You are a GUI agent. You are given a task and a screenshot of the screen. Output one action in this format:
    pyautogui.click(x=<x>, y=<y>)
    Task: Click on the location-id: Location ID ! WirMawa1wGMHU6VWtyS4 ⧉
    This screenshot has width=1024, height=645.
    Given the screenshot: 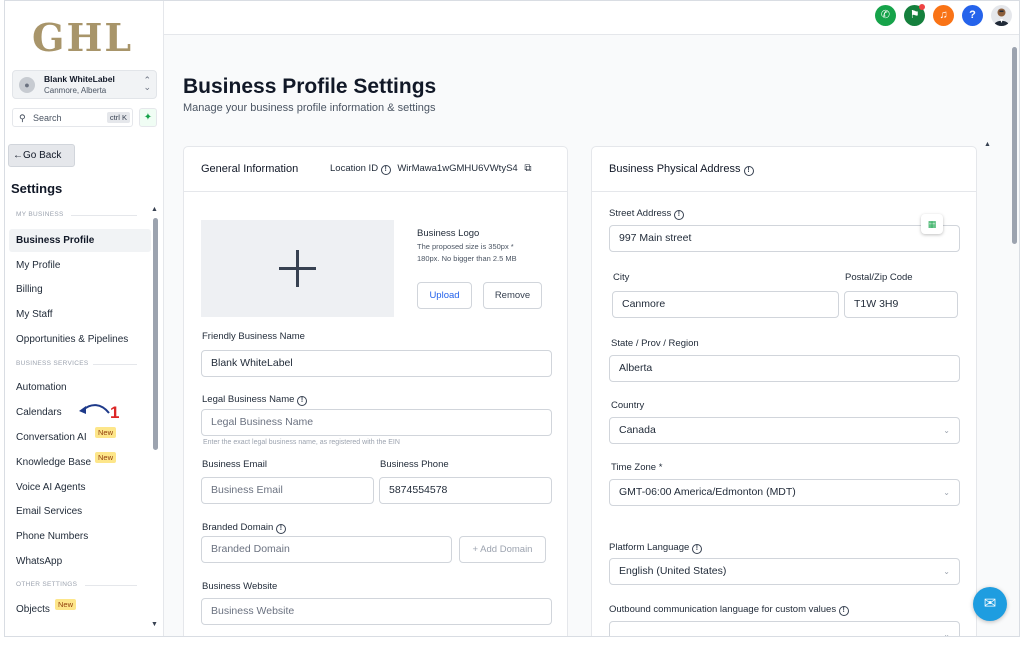 What is the action you would take?
    pyautogui.click(x=430, y=169)
    